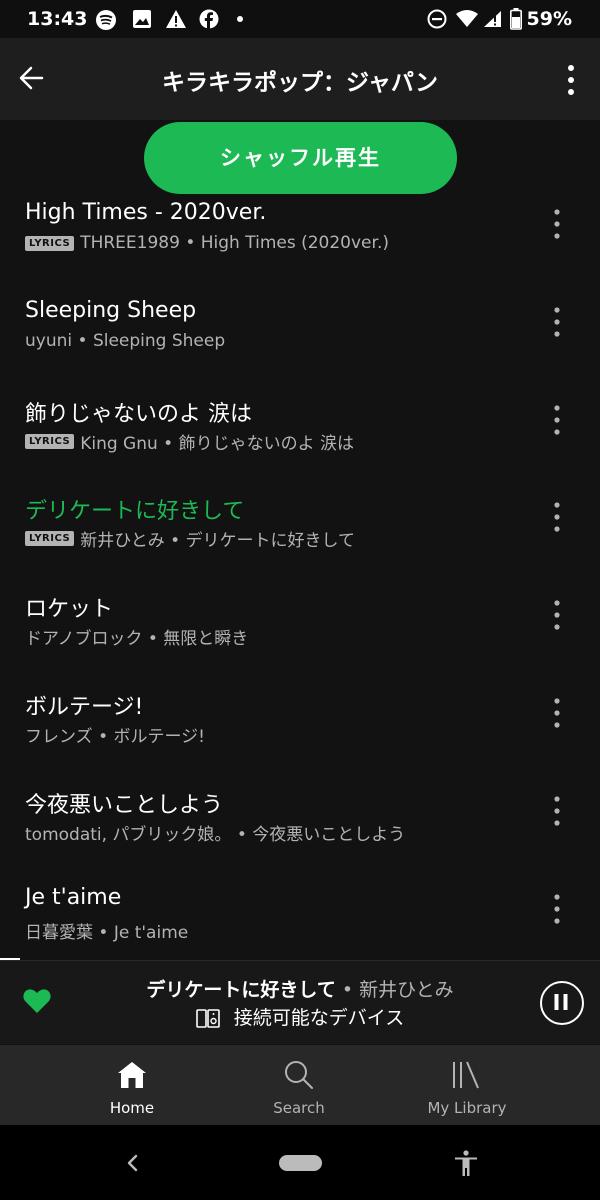  What do you see at coordinates (467, 18) in the screenshot?
I see `wifi-icon` at bounding box center [467, 18].